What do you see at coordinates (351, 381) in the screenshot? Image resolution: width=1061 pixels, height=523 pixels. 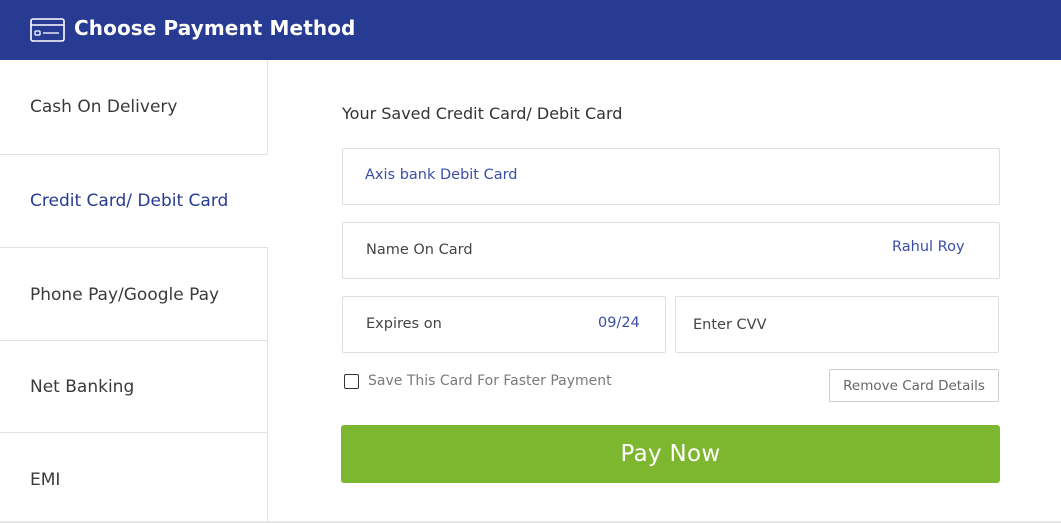 I see `save-card-checkbox` at bounding box center [351, 381].